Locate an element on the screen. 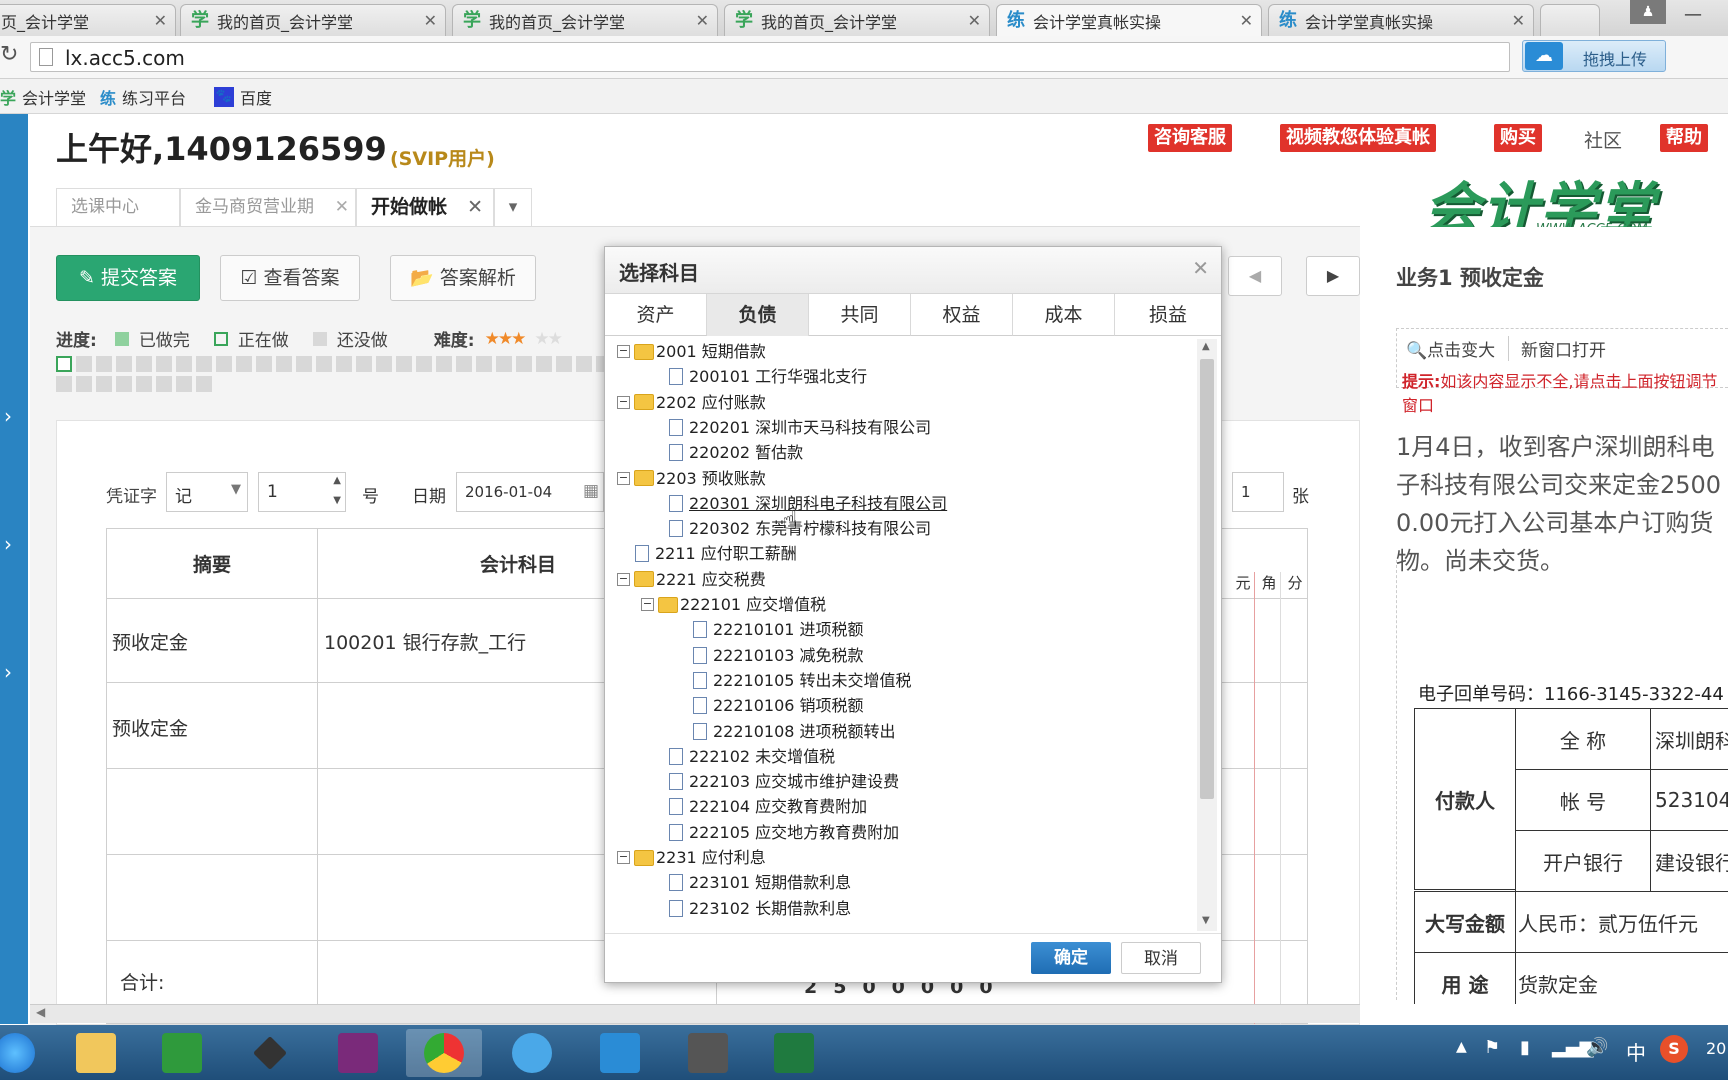 The width and height of the screenshot is (1728, 1080). stepper-down-icon: ▼ is located at coordinates (337, 500).